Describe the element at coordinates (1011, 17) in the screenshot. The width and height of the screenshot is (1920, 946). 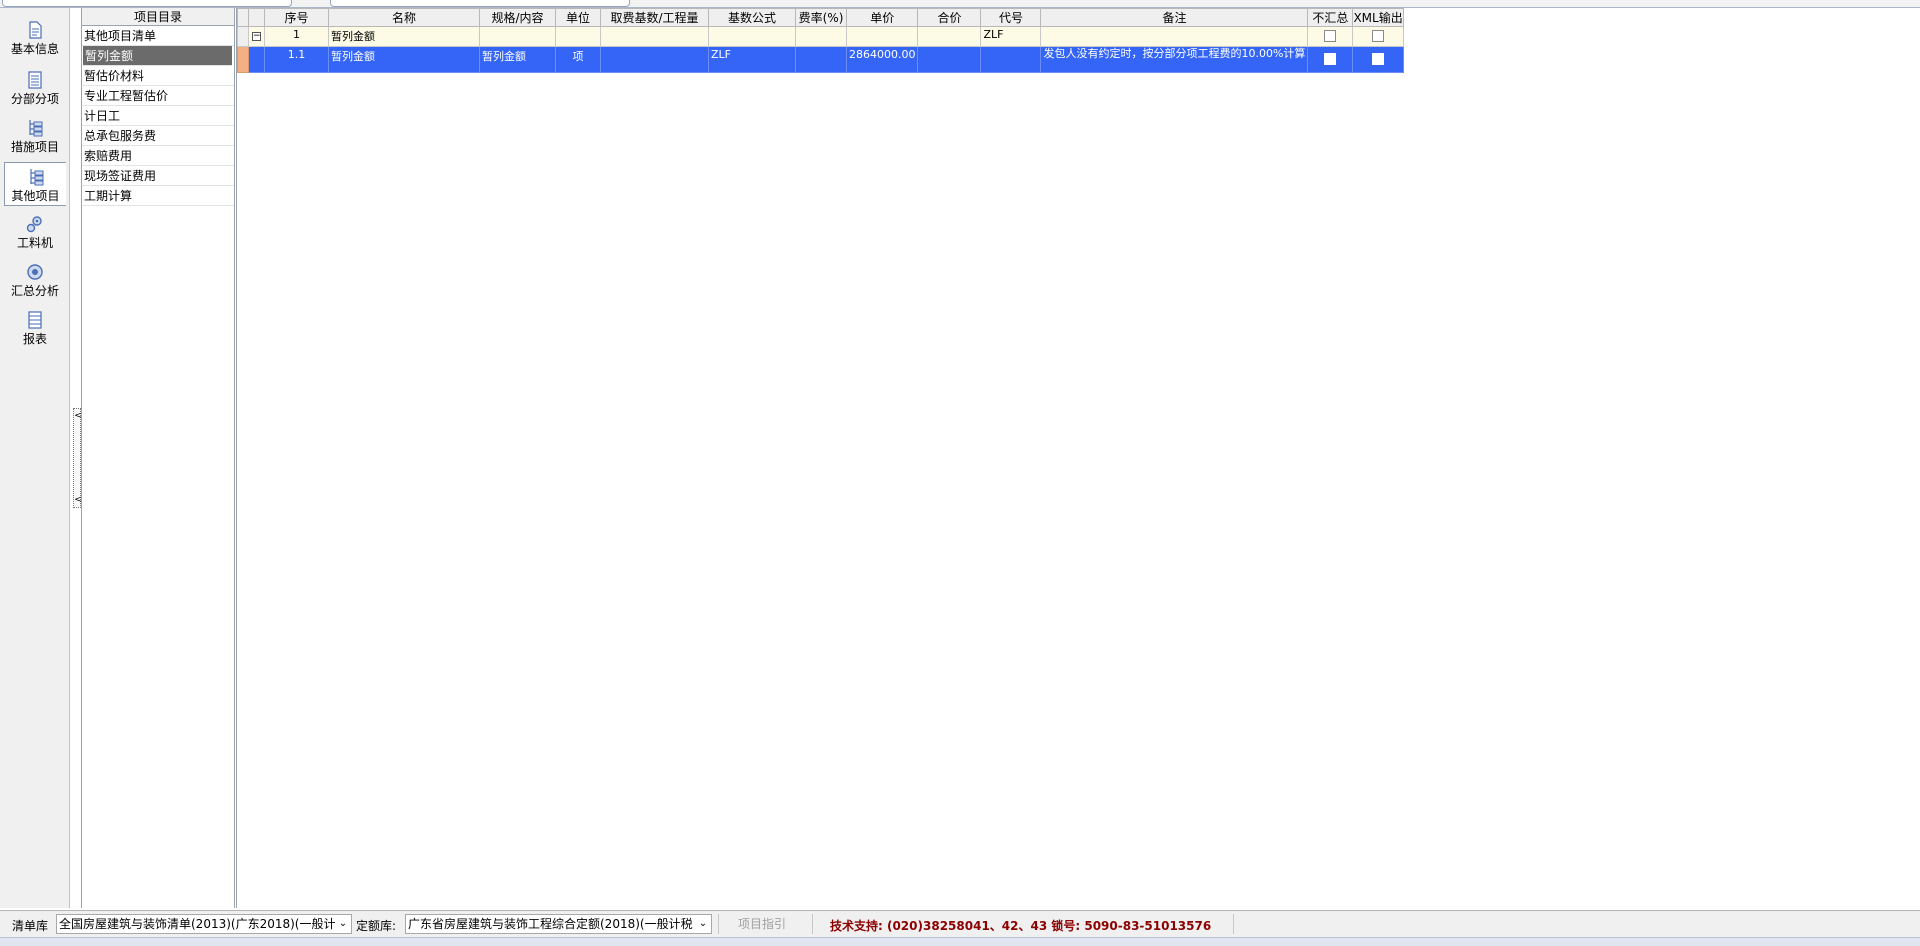
I see `column-header: 代号` at that location.